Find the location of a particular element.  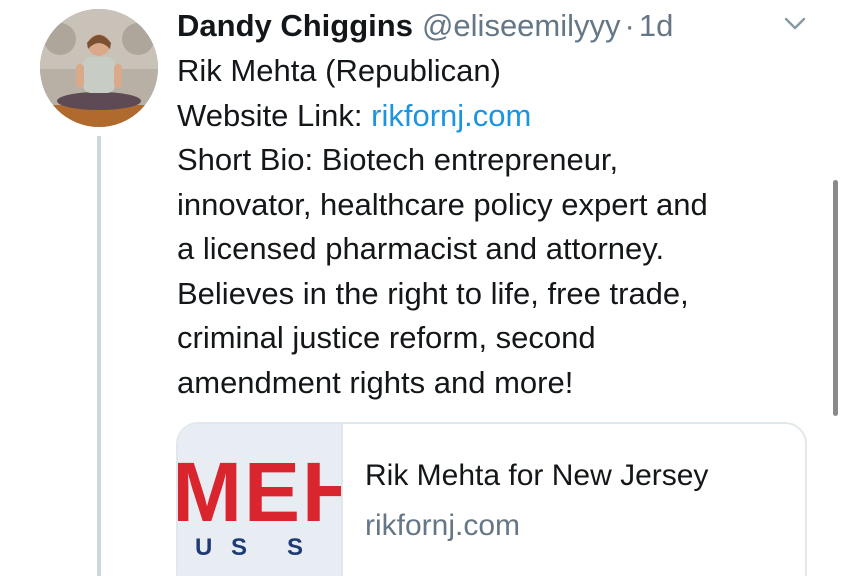

tweet-line: amendment rights and more! is located at coordinates (375, 382).